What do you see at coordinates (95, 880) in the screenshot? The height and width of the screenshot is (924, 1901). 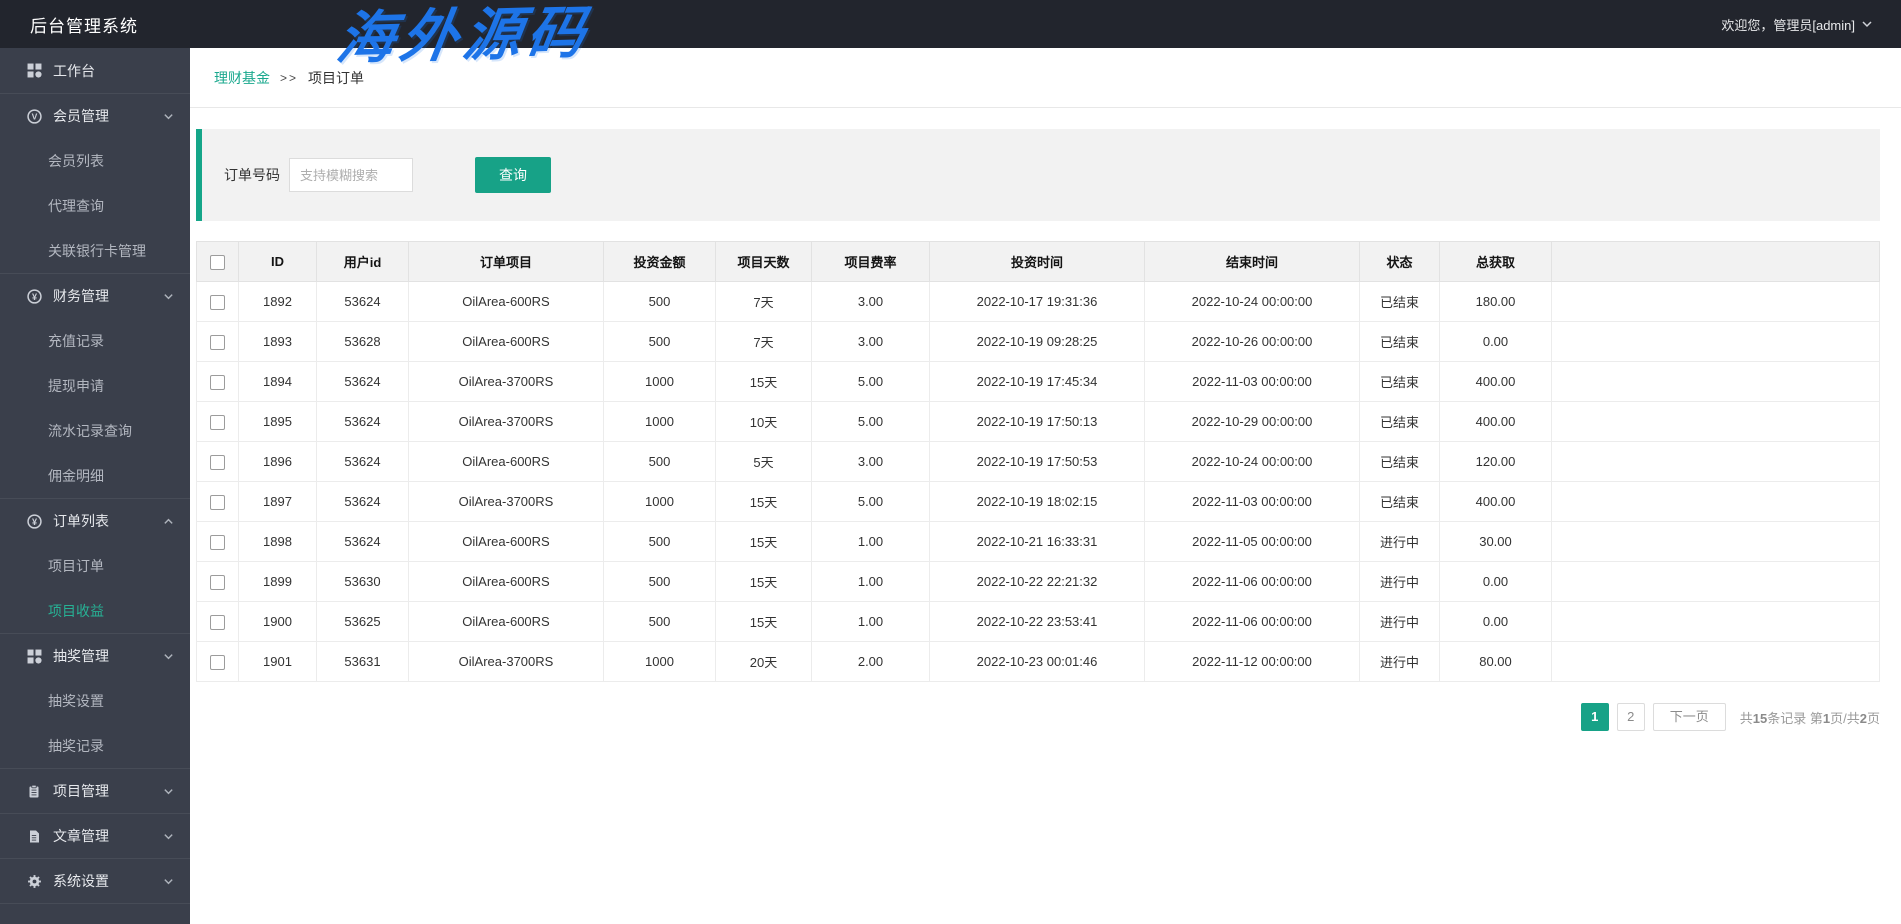 I see `sidebar-item-system-set: 系统设置` at bounding box center [95, 880].